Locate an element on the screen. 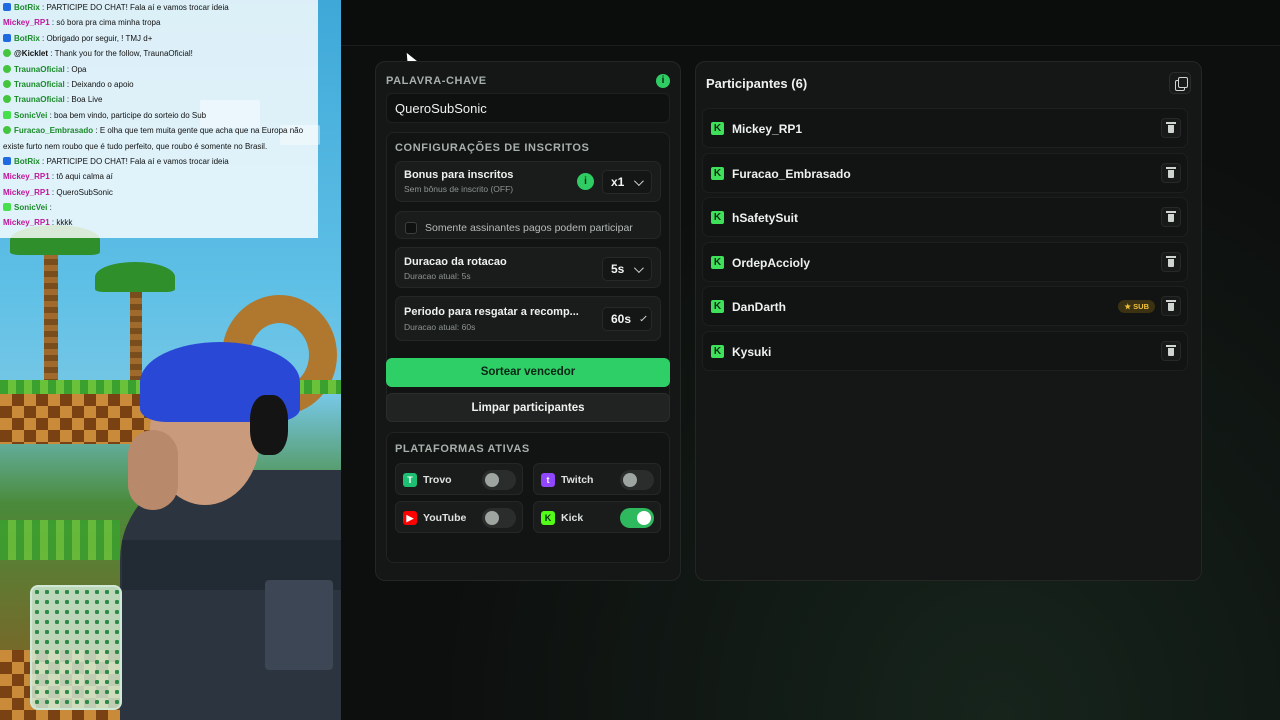 This screenshot has height=720, width=1280. chat-message: TraunaOficial : Deixando o apoio is located at coordinates (159, 84).